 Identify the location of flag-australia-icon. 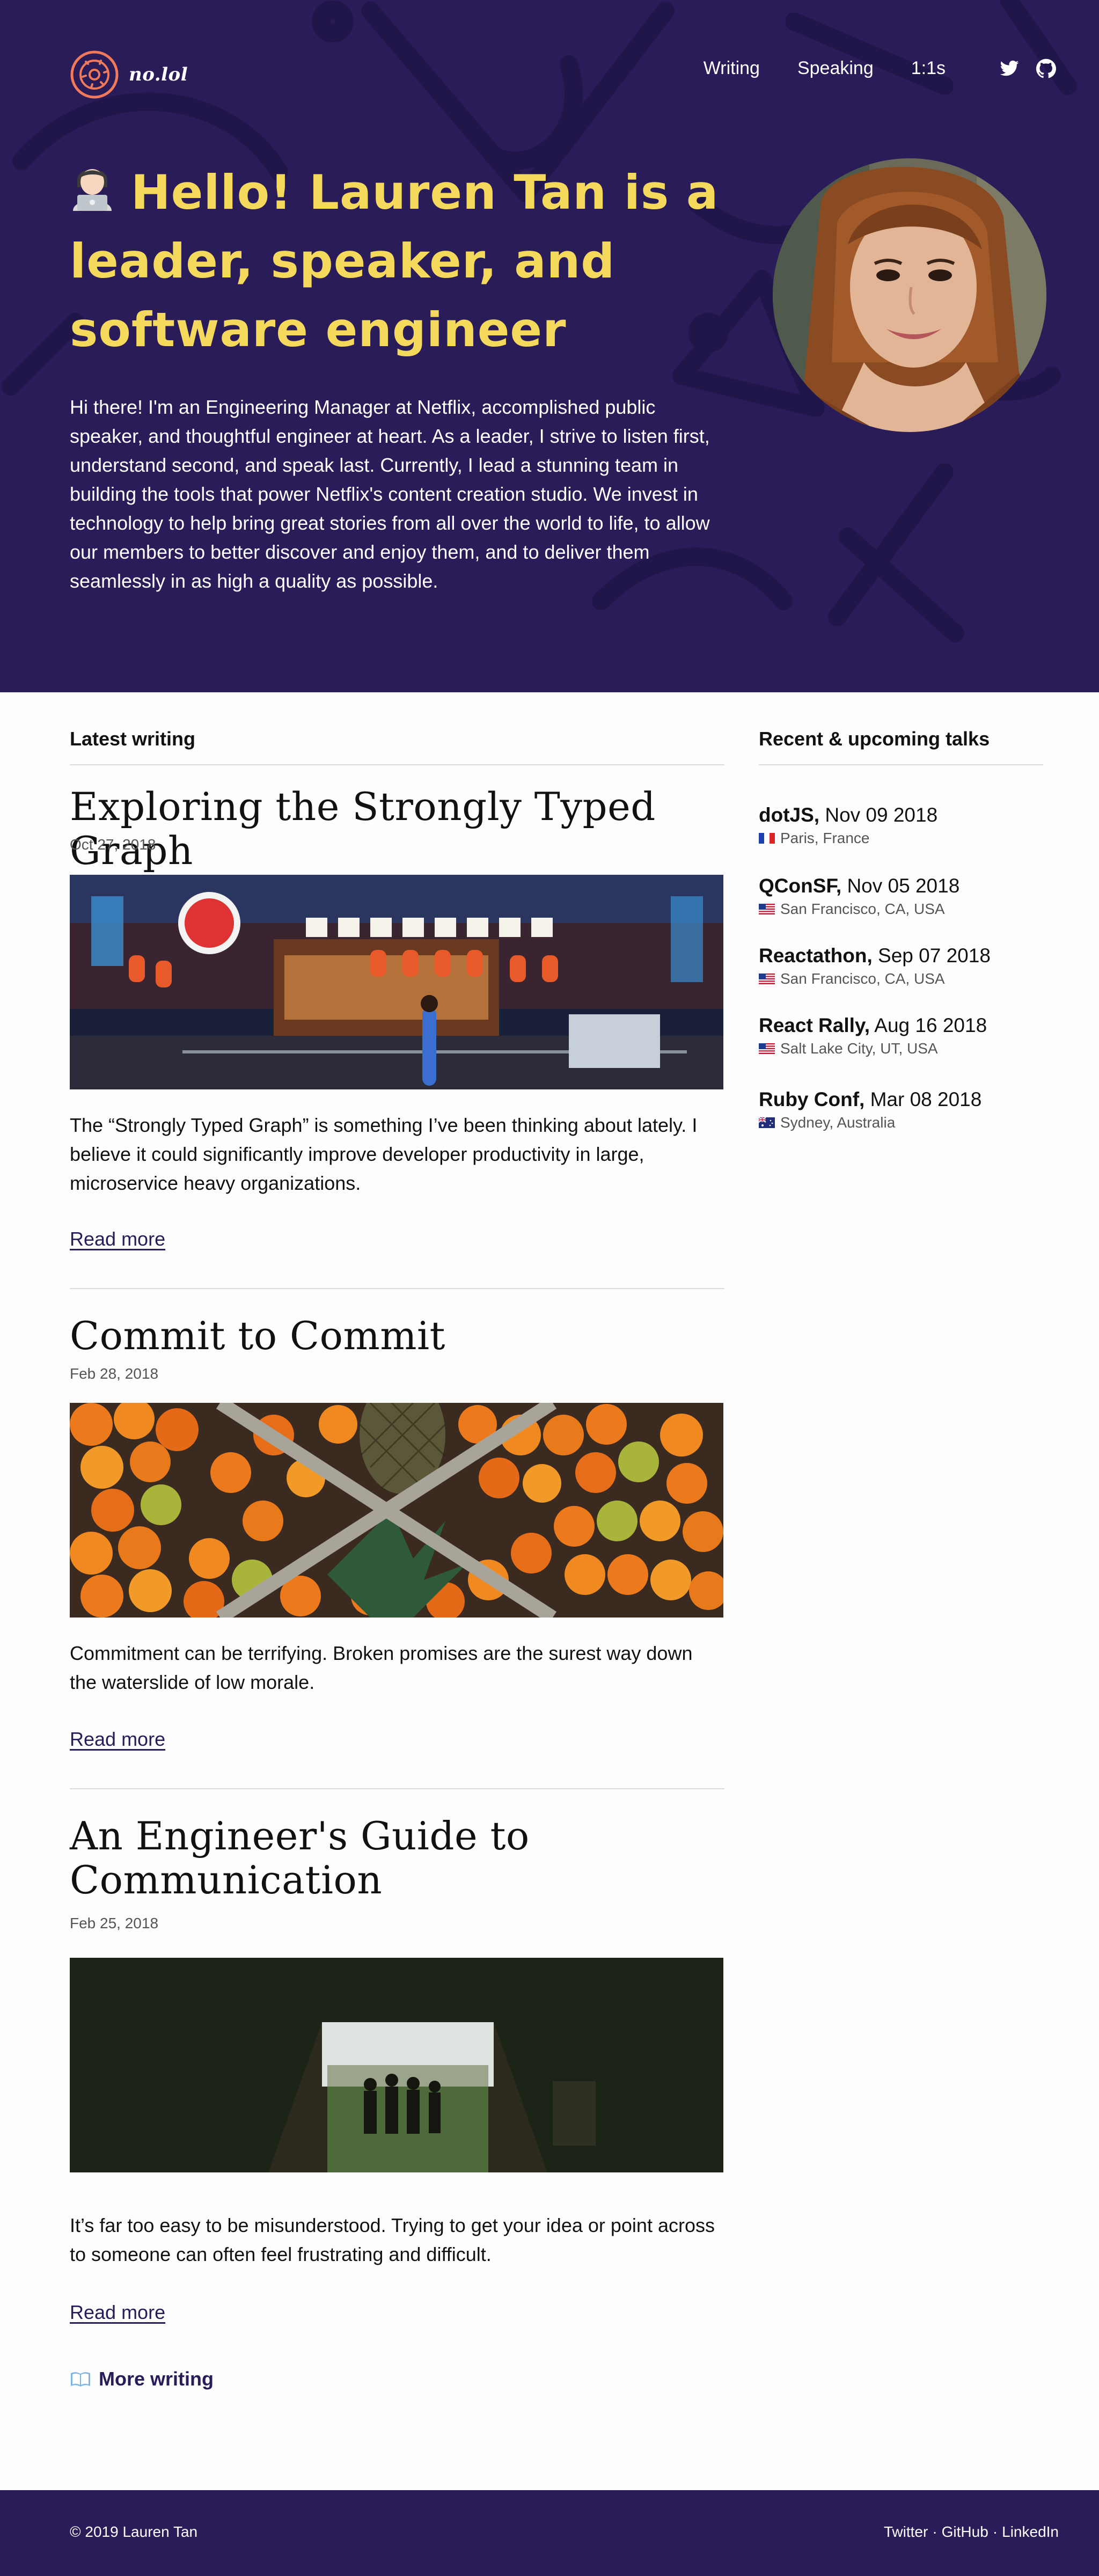
(767, 1122).